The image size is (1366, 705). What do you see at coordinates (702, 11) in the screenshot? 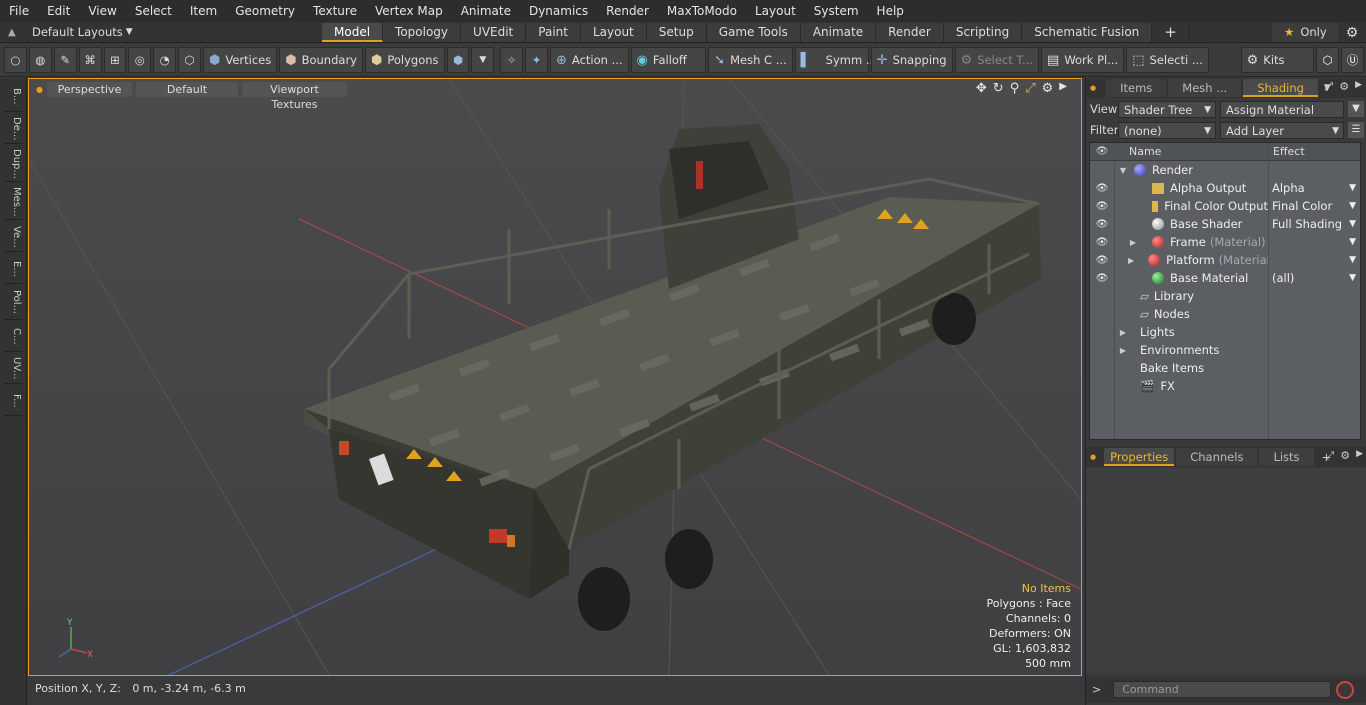
I see `menu-maxtomodo: MaxToModo` at bounding box center [702, 11].